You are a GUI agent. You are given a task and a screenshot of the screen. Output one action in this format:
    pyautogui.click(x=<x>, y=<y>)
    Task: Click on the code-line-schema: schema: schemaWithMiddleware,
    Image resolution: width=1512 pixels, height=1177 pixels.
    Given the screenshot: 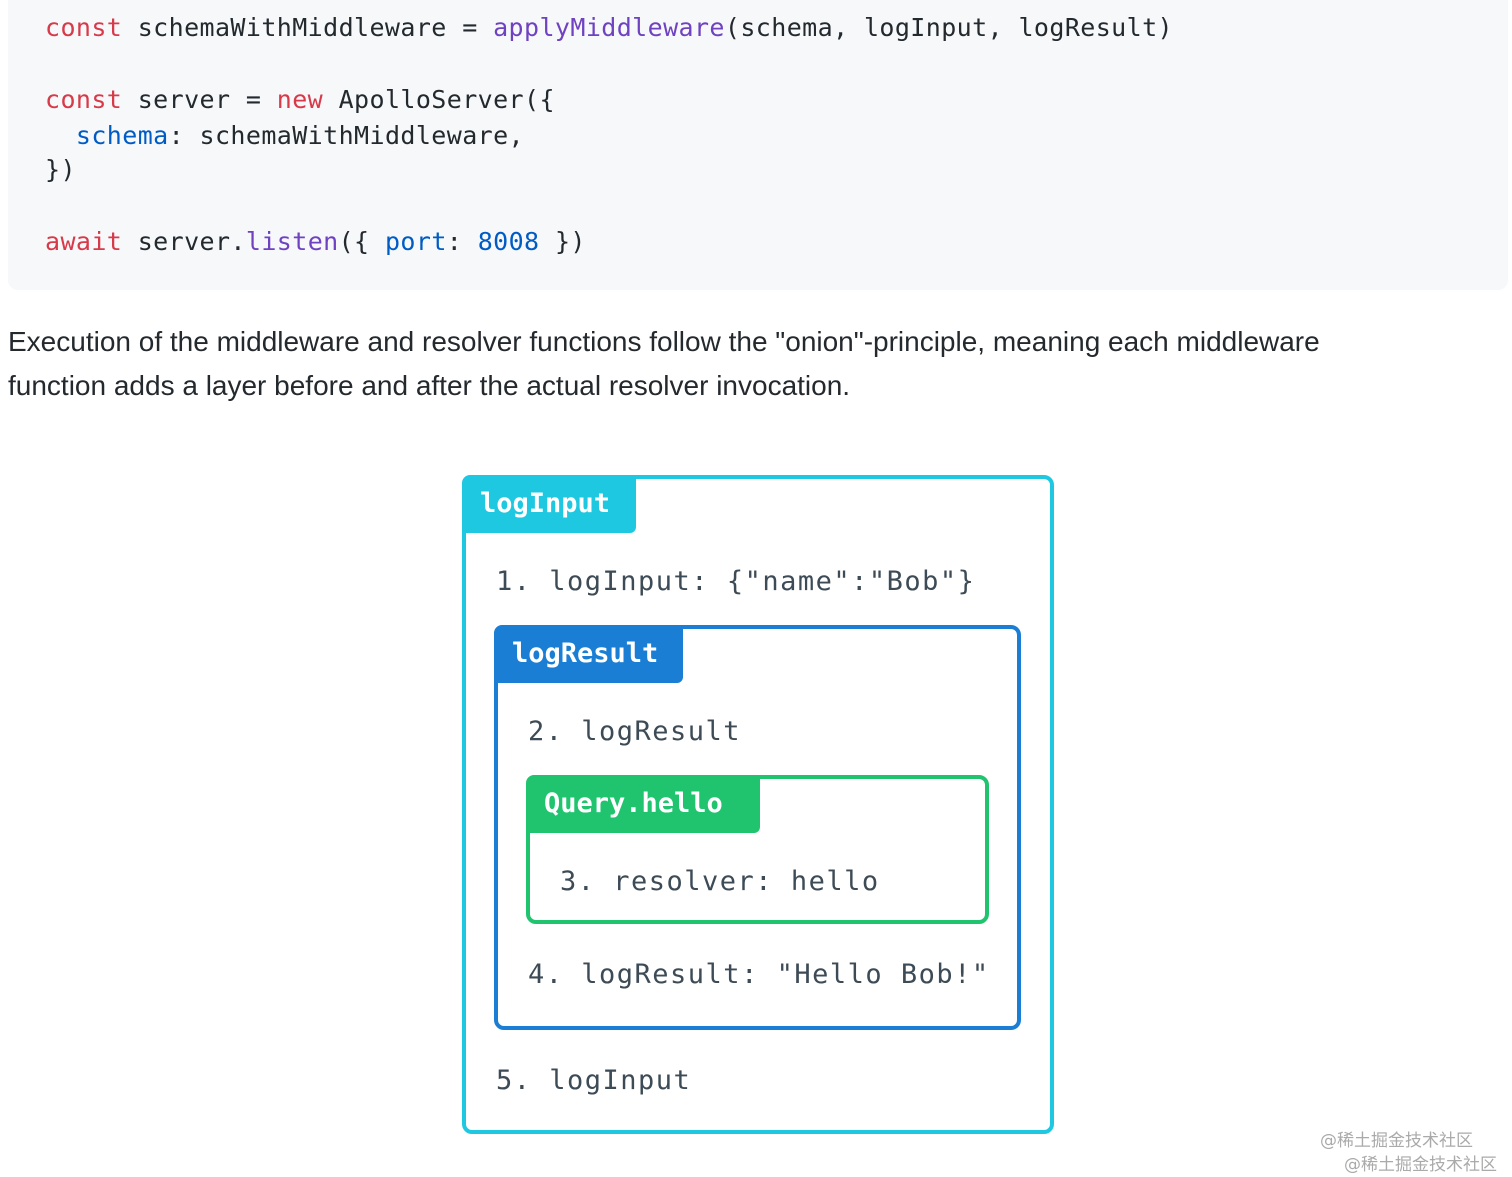 What is the action you would take?
    pyautogui.click(x=284, y=136)
    